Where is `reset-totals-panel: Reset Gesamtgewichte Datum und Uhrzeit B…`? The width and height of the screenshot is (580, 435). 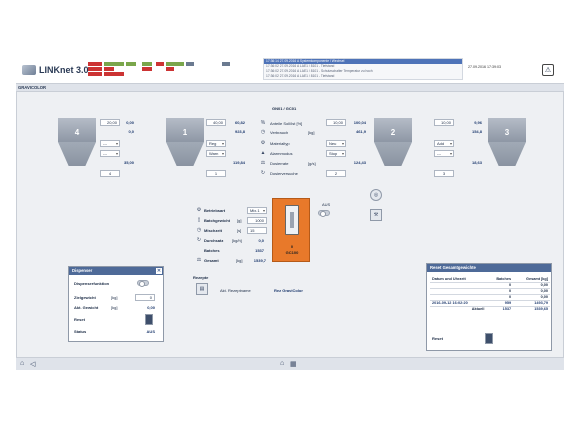
reset-totals-panel: Reset Gesamtgewichte Datum und Uhrzeit B… is located at coordinates (489, 307).